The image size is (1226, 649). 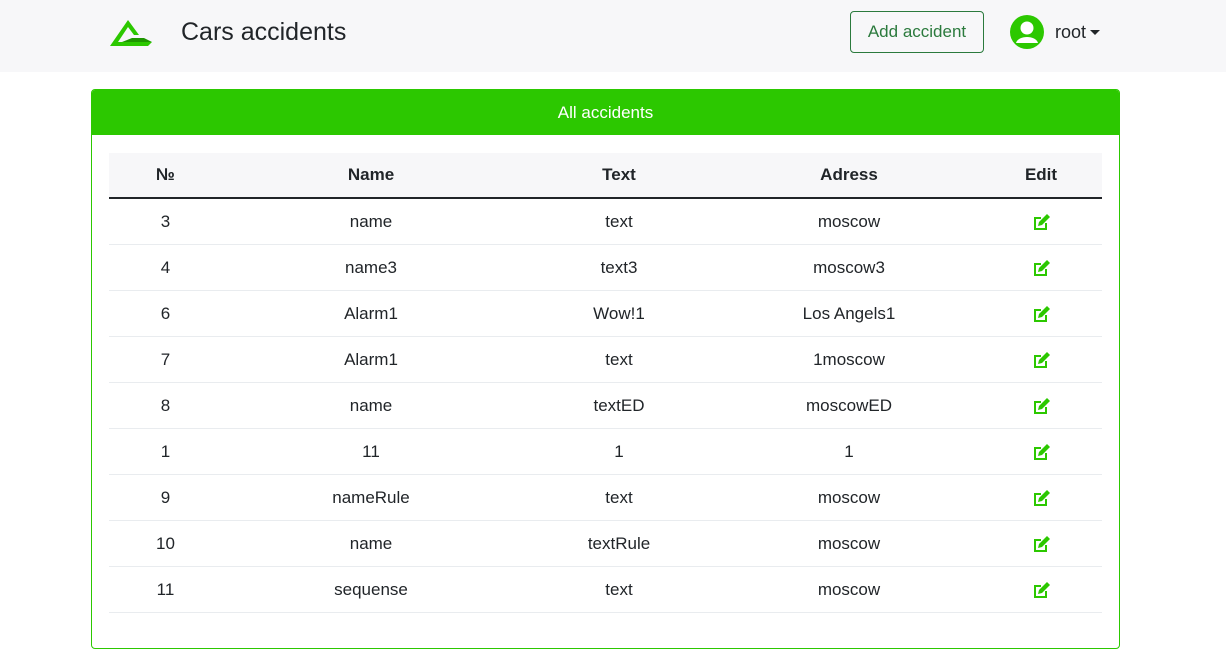 I want to click on user-circle-icon, so click(x=1027, y=32).